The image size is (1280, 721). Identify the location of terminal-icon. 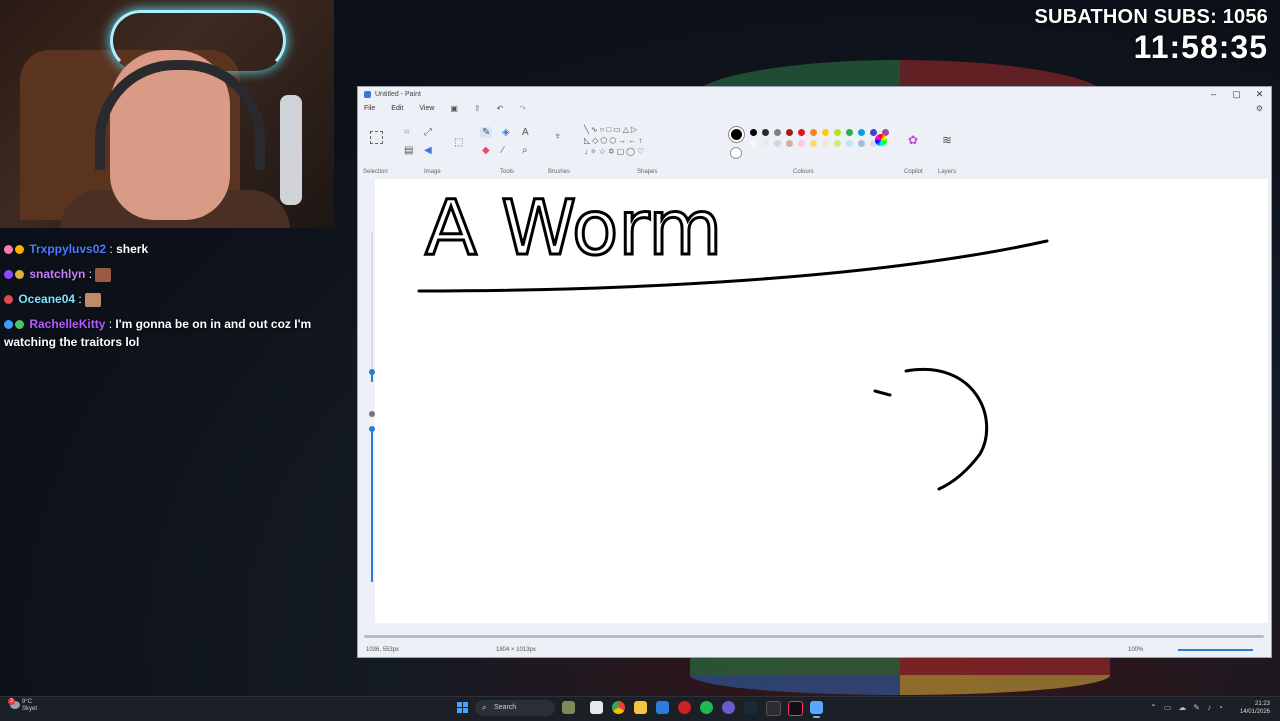
(773, 708).